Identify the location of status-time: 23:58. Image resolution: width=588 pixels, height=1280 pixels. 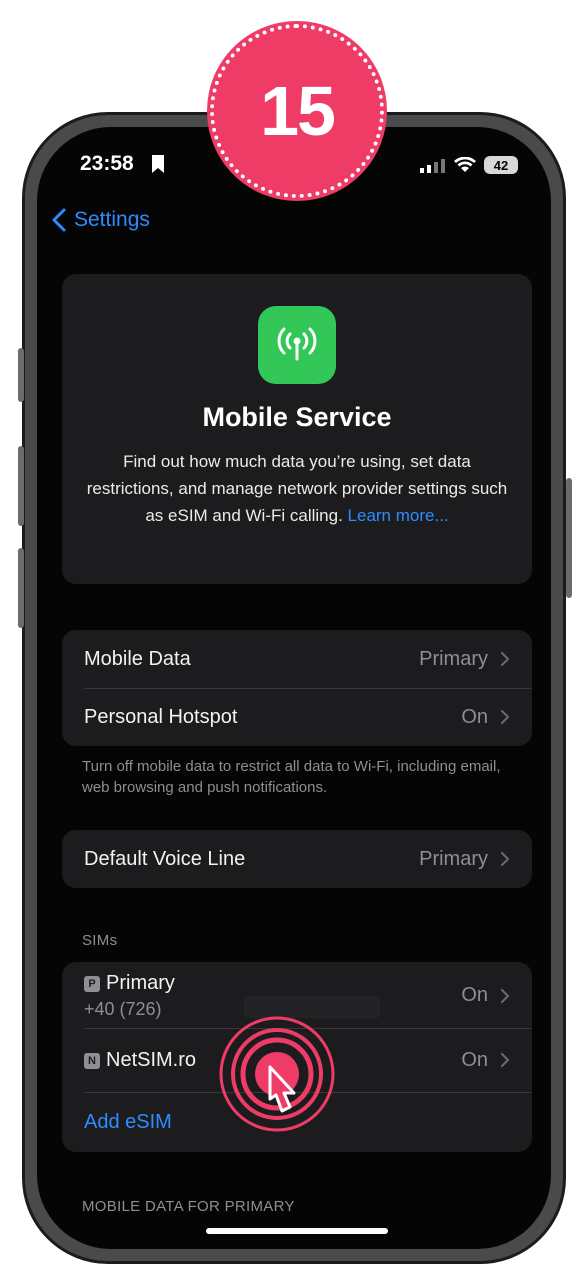
(107, 163).